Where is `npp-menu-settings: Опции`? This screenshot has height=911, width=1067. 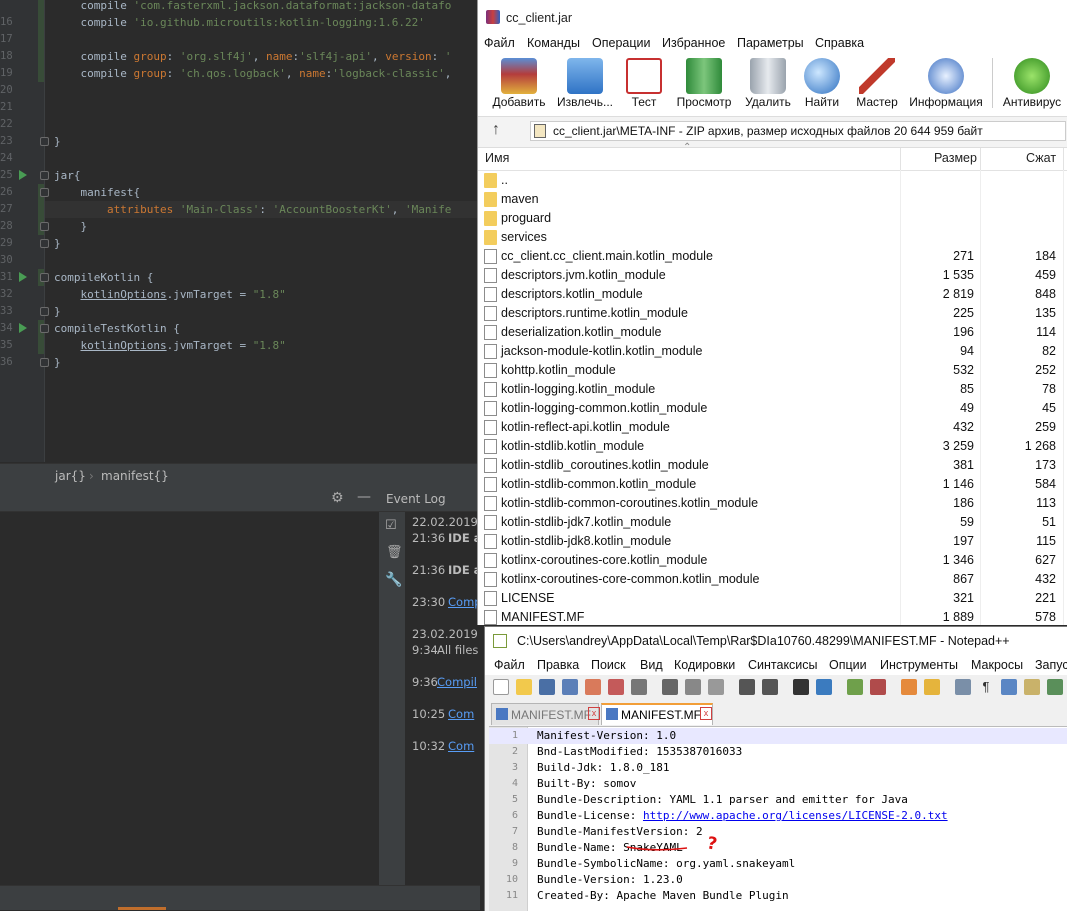 npp-menu-settings: Опции is located at coordinates (848, 665).